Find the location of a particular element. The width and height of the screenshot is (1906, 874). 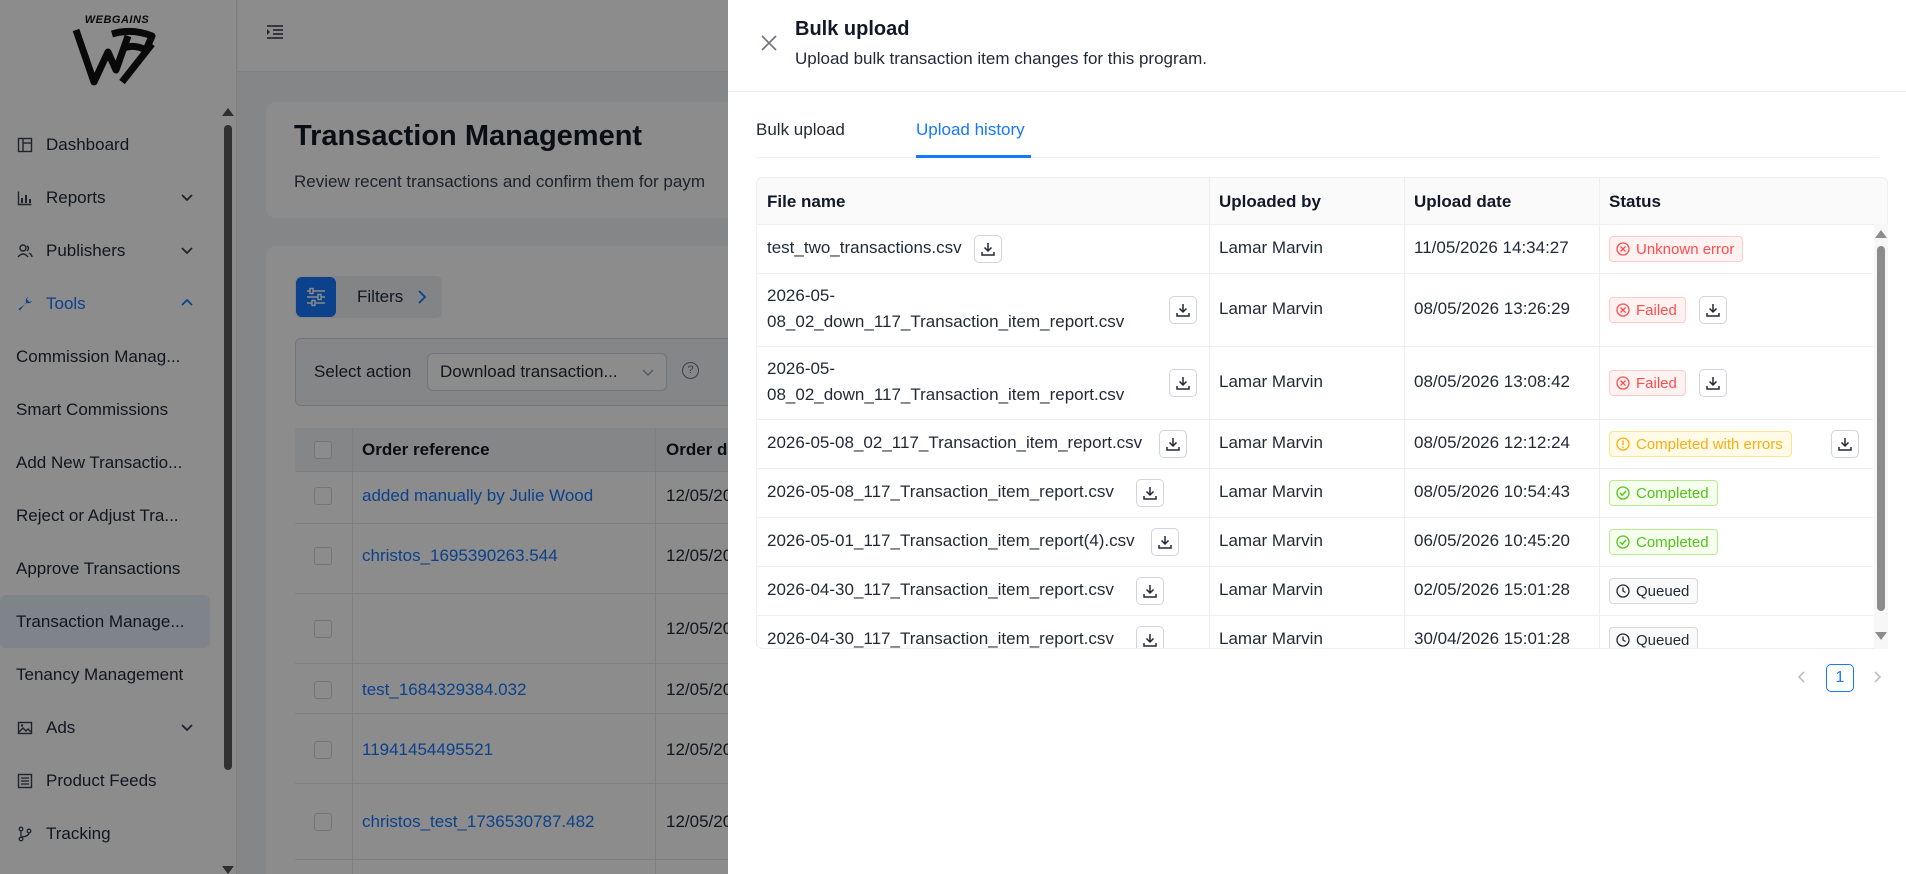

drawer-title: Bulk upload is located at coordinates (852, 29).